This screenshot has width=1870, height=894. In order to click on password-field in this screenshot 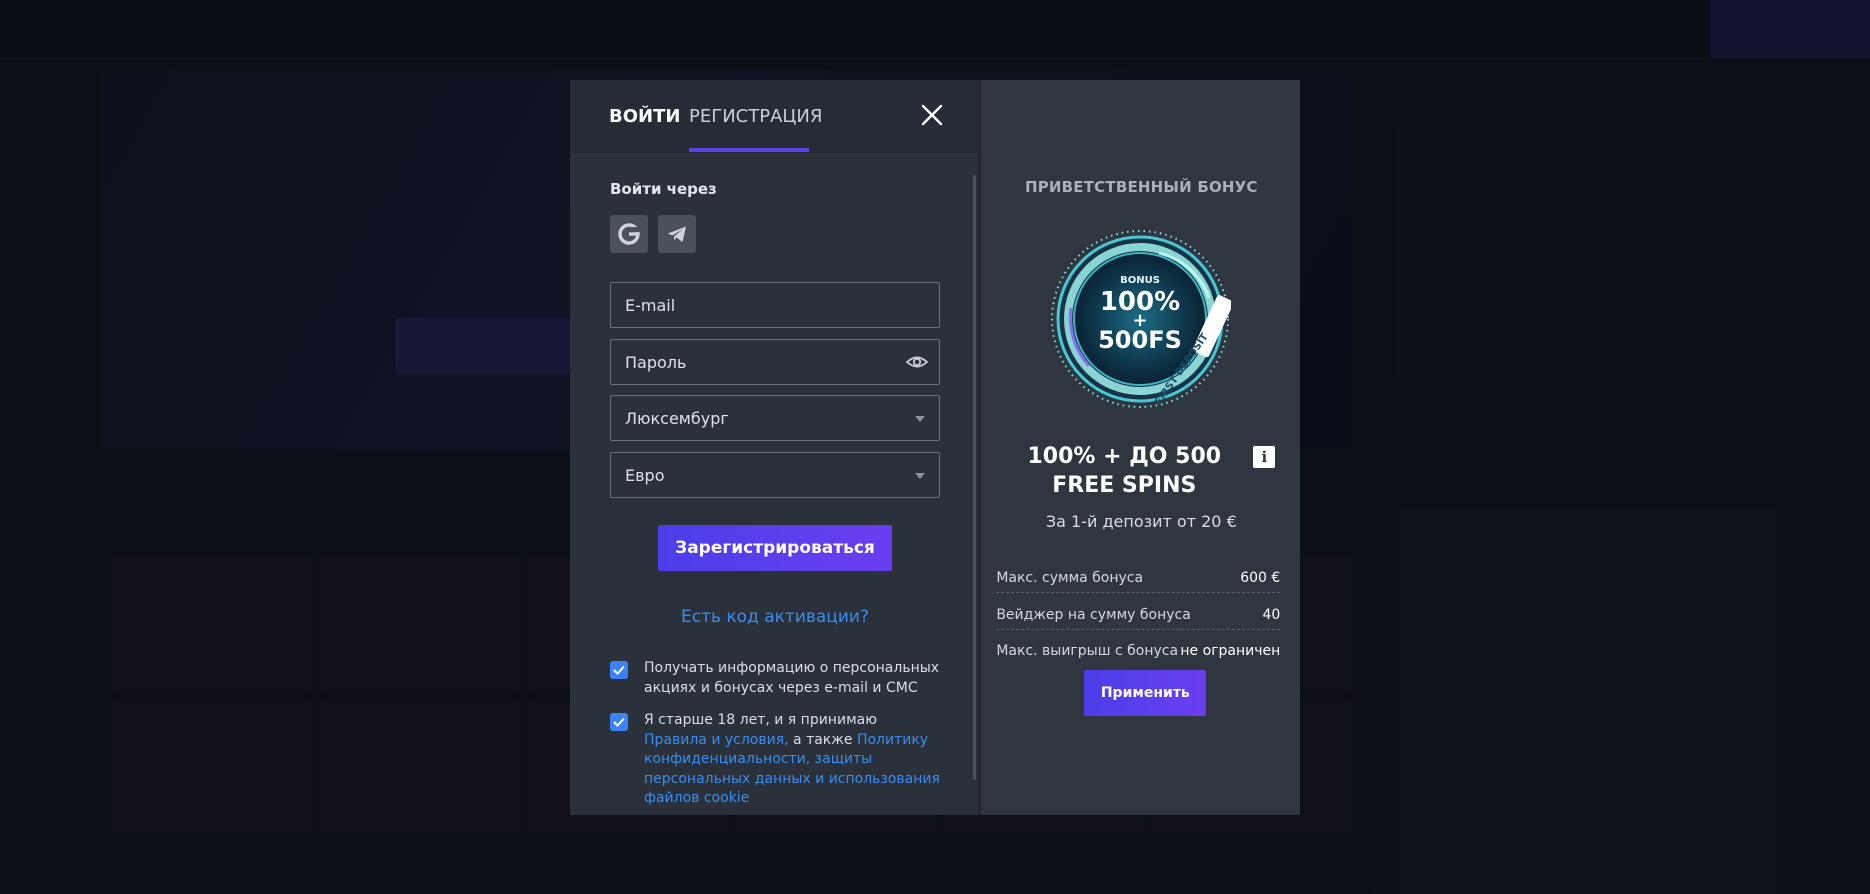, I will do `click(775, 362)`.